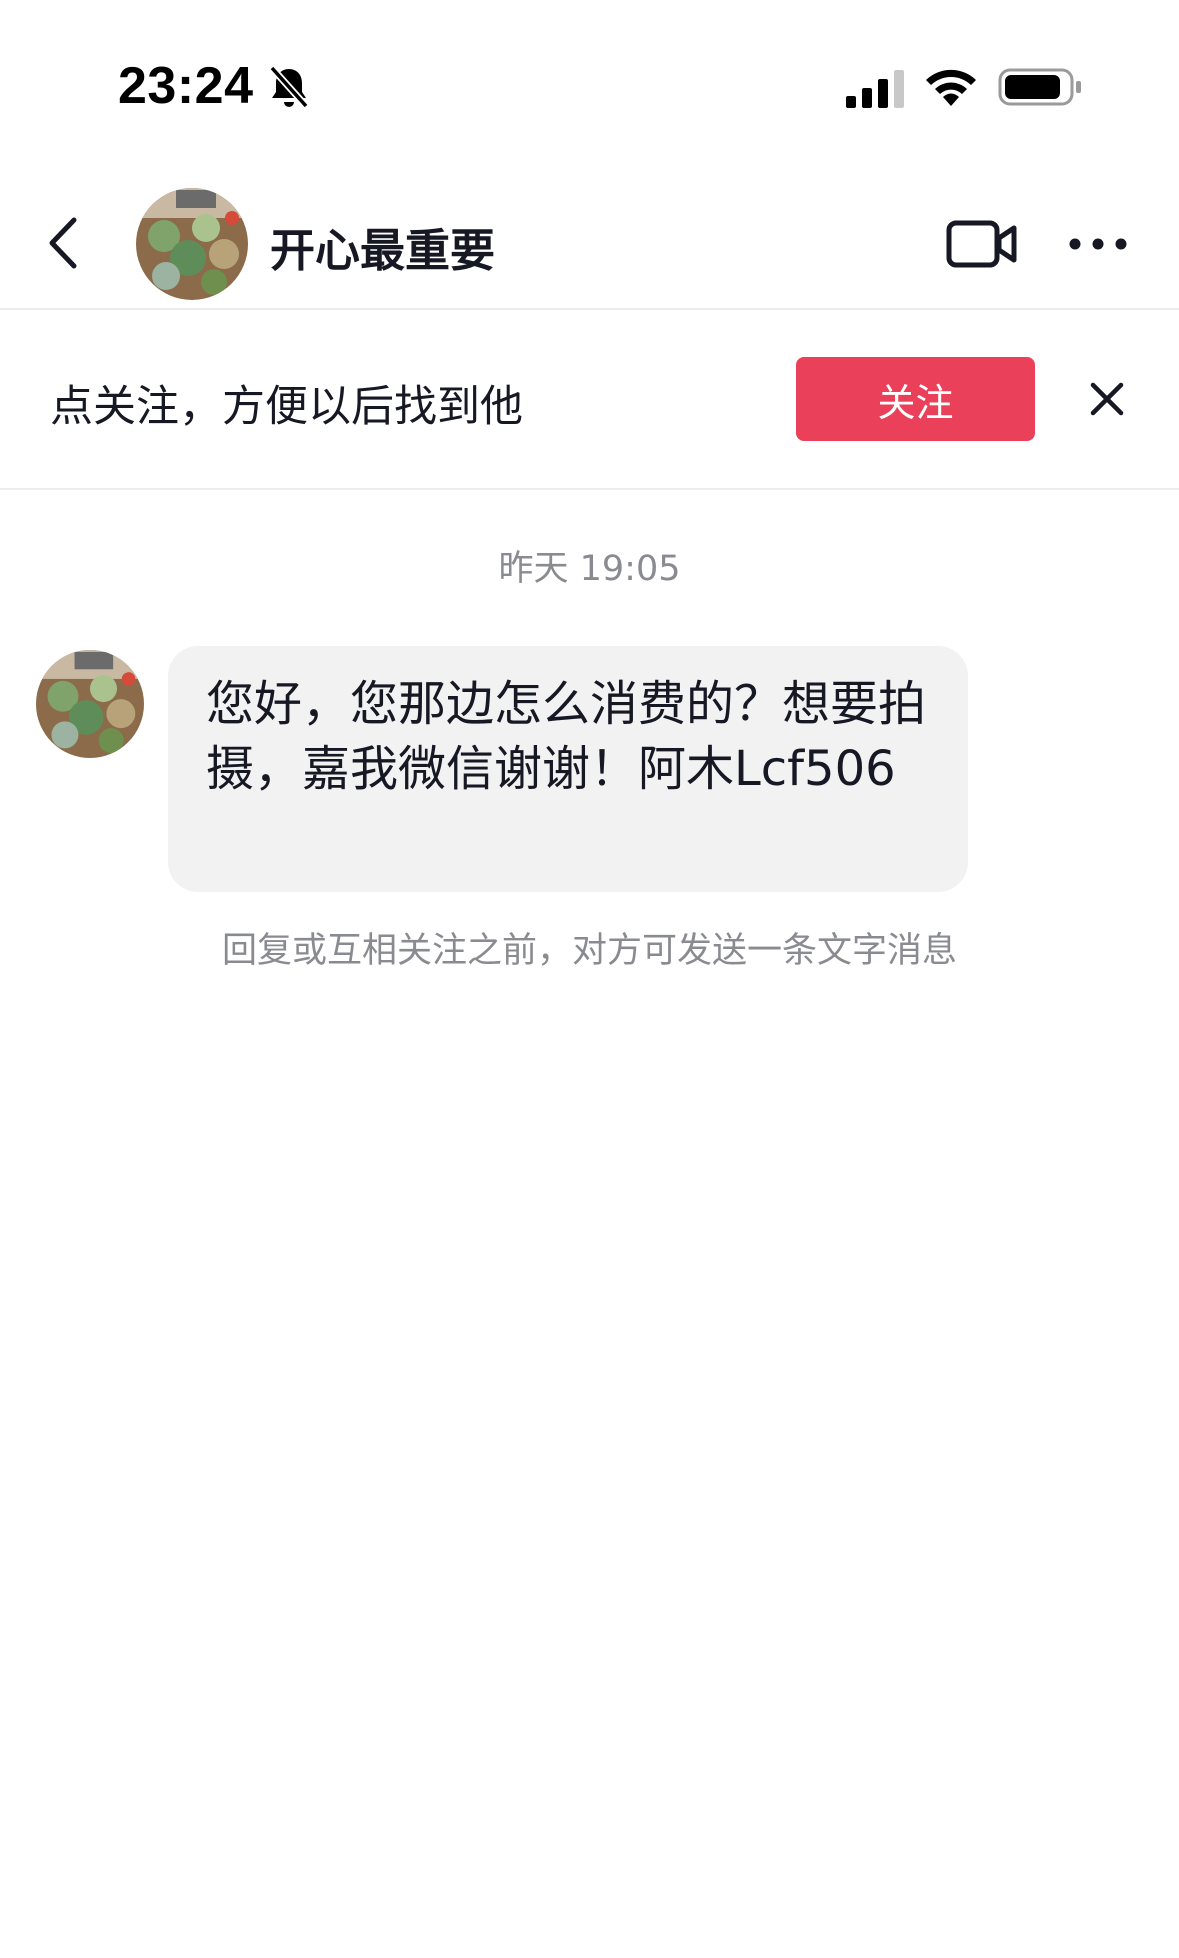 The height and width of the screenshot is (1958, 1179). Describe the element at coordinates (568, 769) in the screenshot. I see `message-bubble: 您好，您那边怎么消费的？想要拍摄，嘉我微信谢谢！阿木Lcf506` at that location.